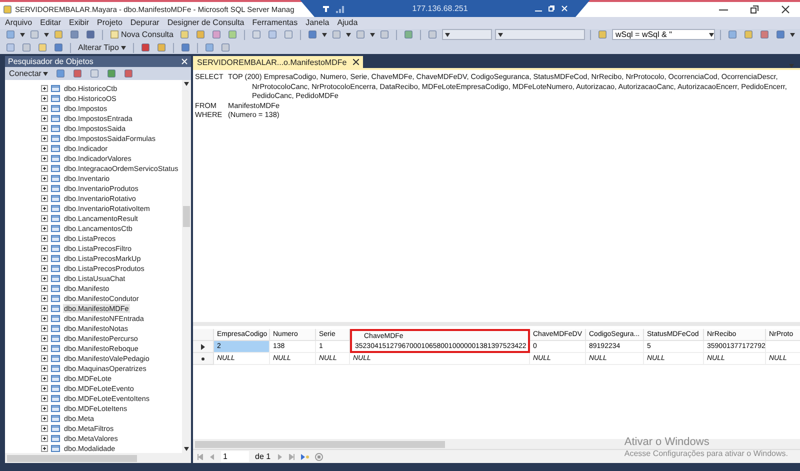  What do you see at coordinates (291, 457) in the screenshot?
I see `last-page-icon` at bounding box center [291, 457].